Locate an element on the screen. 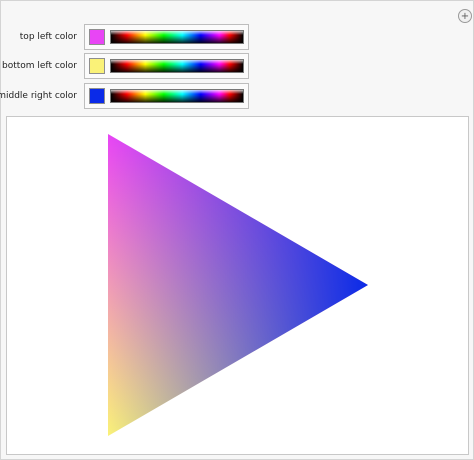 Image resolution: width=474 pixels, height=460 pixels. middle-right-color-row: middle right color is located at coordinates (130, 96).